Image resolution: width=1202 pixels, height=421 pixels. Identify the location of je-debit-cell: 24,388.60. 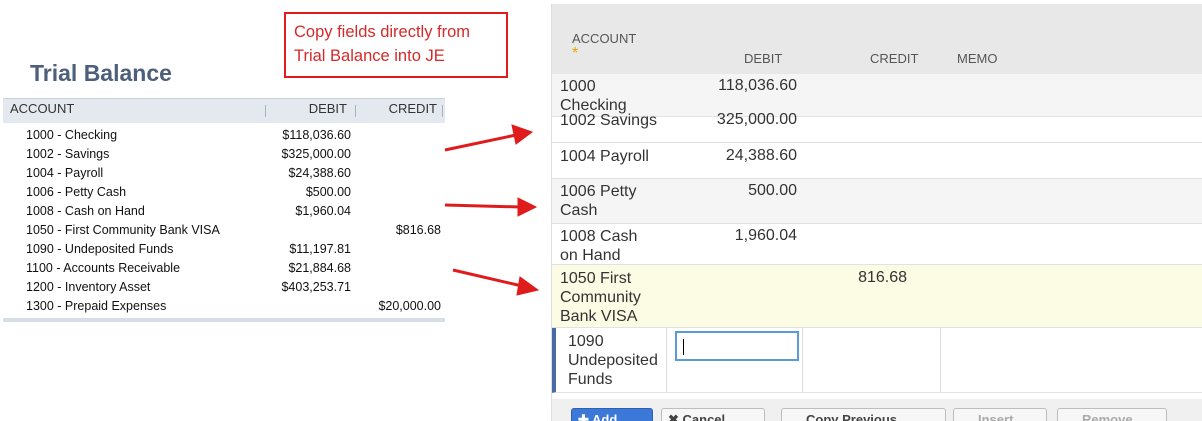
(761, 156).